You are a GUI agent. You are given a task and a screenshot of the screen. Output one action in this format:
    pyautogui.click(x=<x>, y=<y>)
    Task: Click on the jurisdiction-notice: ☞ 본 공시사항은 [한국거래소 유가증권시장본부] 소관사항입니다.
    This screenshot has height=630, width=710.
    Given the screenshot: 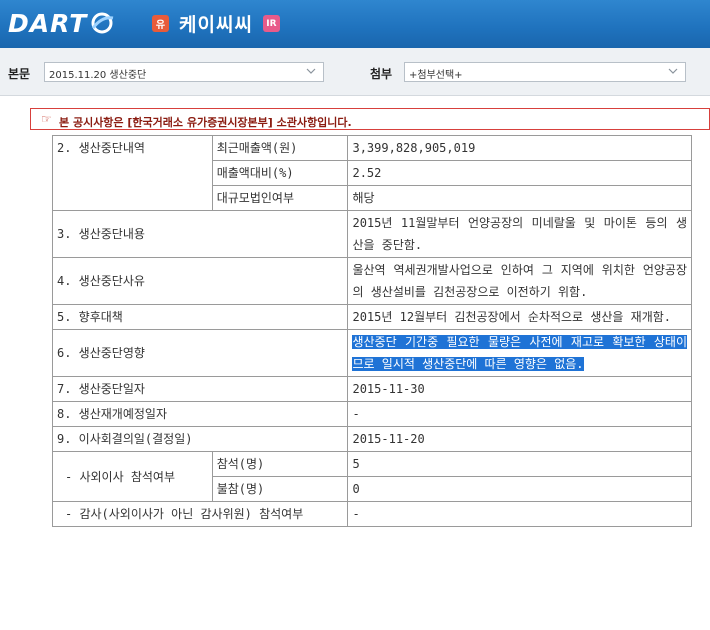 What is the action you would take?
    pyautogui.click(x=370, y=119)
    